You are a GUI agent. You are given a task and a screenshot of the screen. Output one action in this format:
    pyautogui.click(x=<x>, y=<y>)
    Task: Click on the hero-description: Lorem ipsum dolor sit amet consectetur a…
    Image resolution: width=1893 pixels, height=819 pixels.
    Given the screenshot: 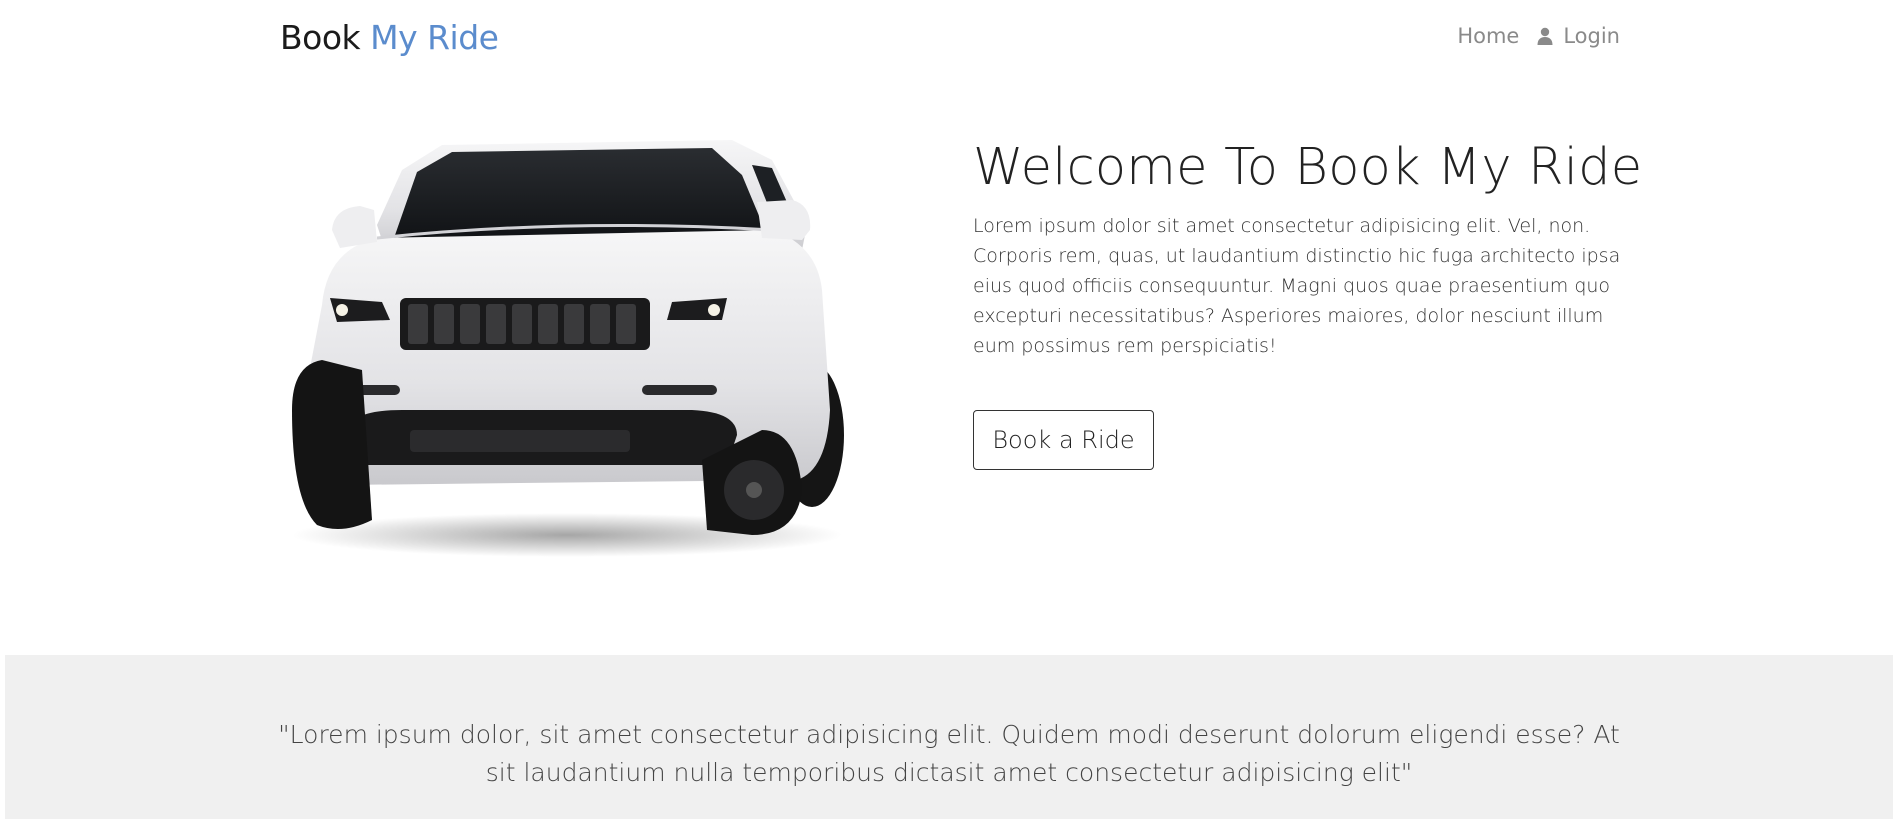 What is the action you would take?
    pyautogui.click(x=1297, y=286)
    